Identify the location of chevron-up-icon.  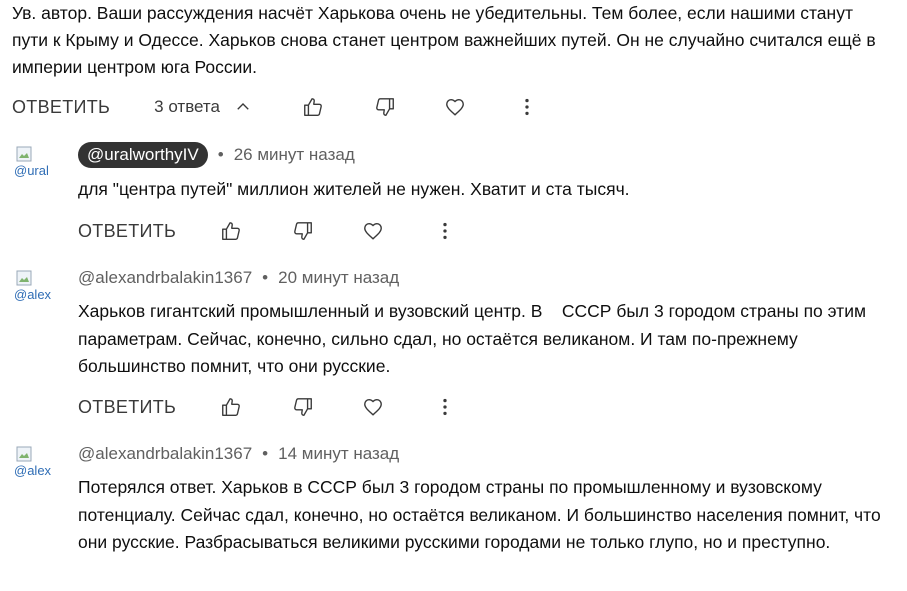
(243, 106).